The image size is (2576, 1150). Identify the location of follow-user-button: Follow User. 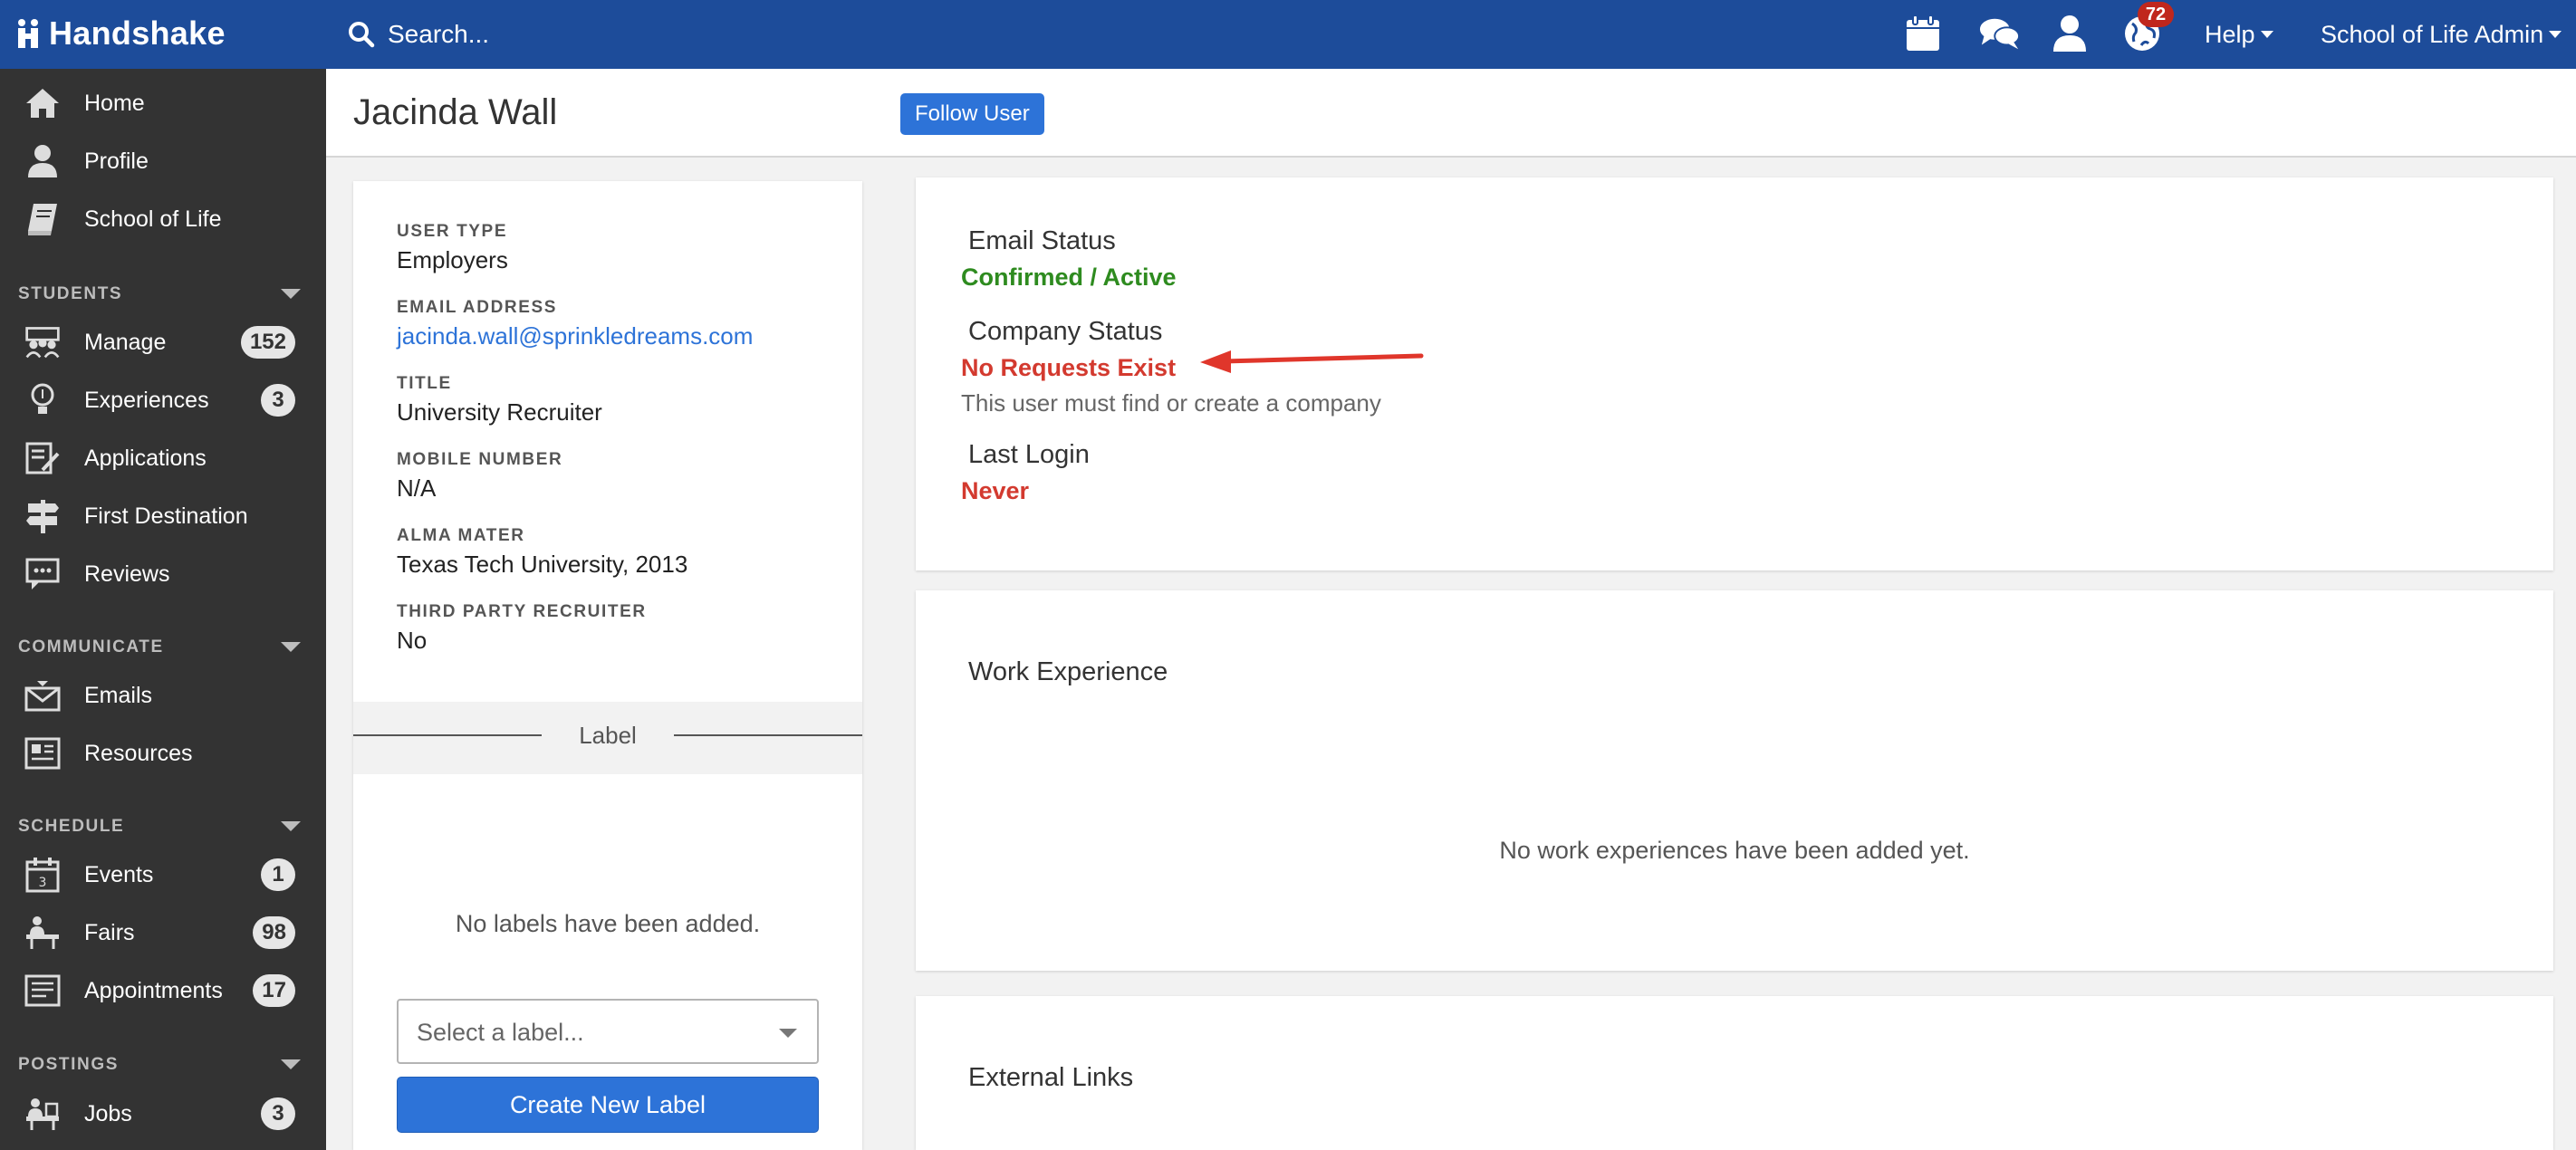
(972, 114).